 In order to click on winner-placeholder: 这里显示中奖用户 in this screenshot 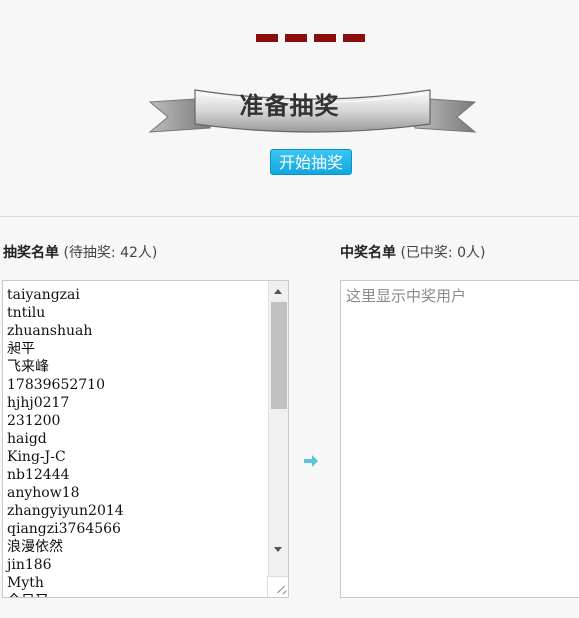, I will do `click(406, 296)`.